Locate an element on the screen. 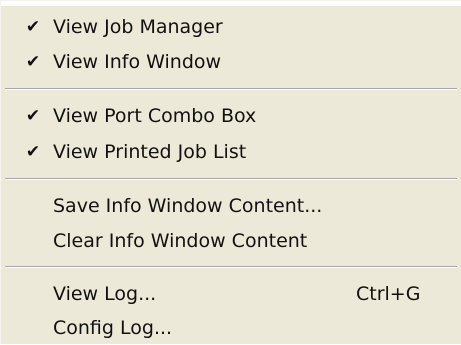  menu-item-clear-info-window-content: Clear Info Window Content is located at coordinates (231, 241).